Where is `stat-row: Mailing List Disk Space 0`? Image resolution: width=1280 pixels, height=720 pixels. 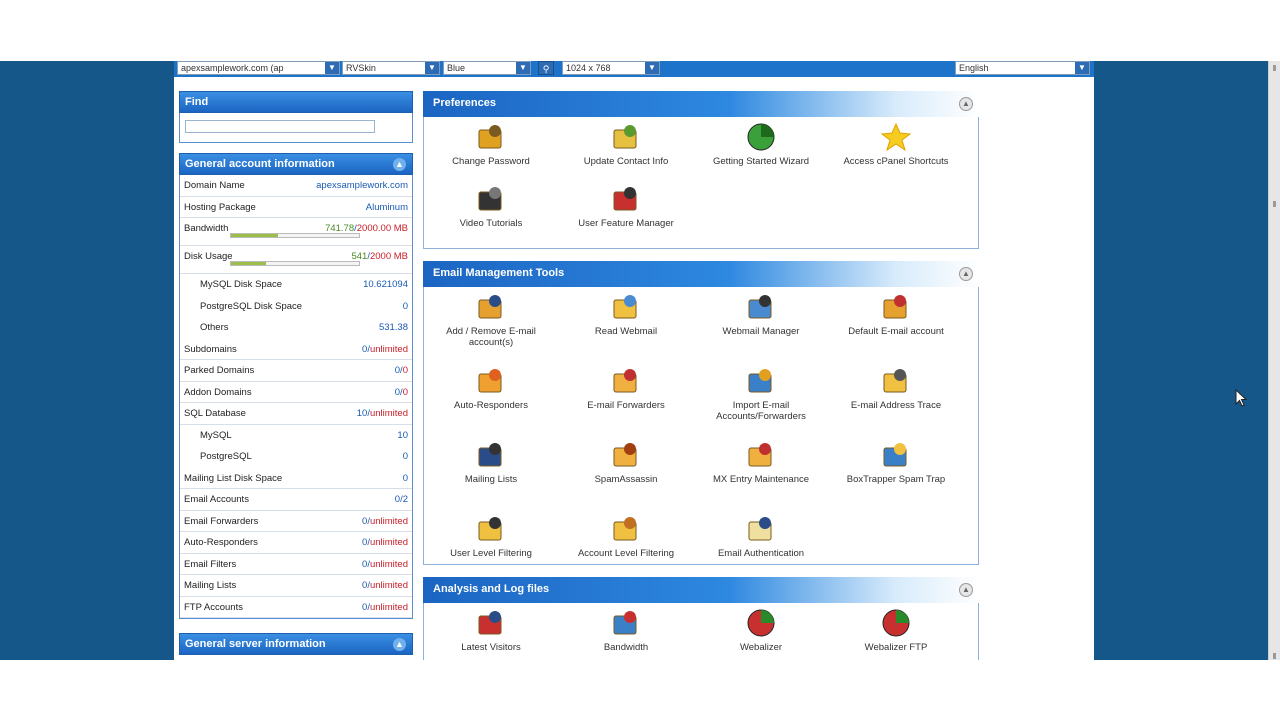 stat-row: Mailing List Disk Space 0 is located at coordinates (296, 478).